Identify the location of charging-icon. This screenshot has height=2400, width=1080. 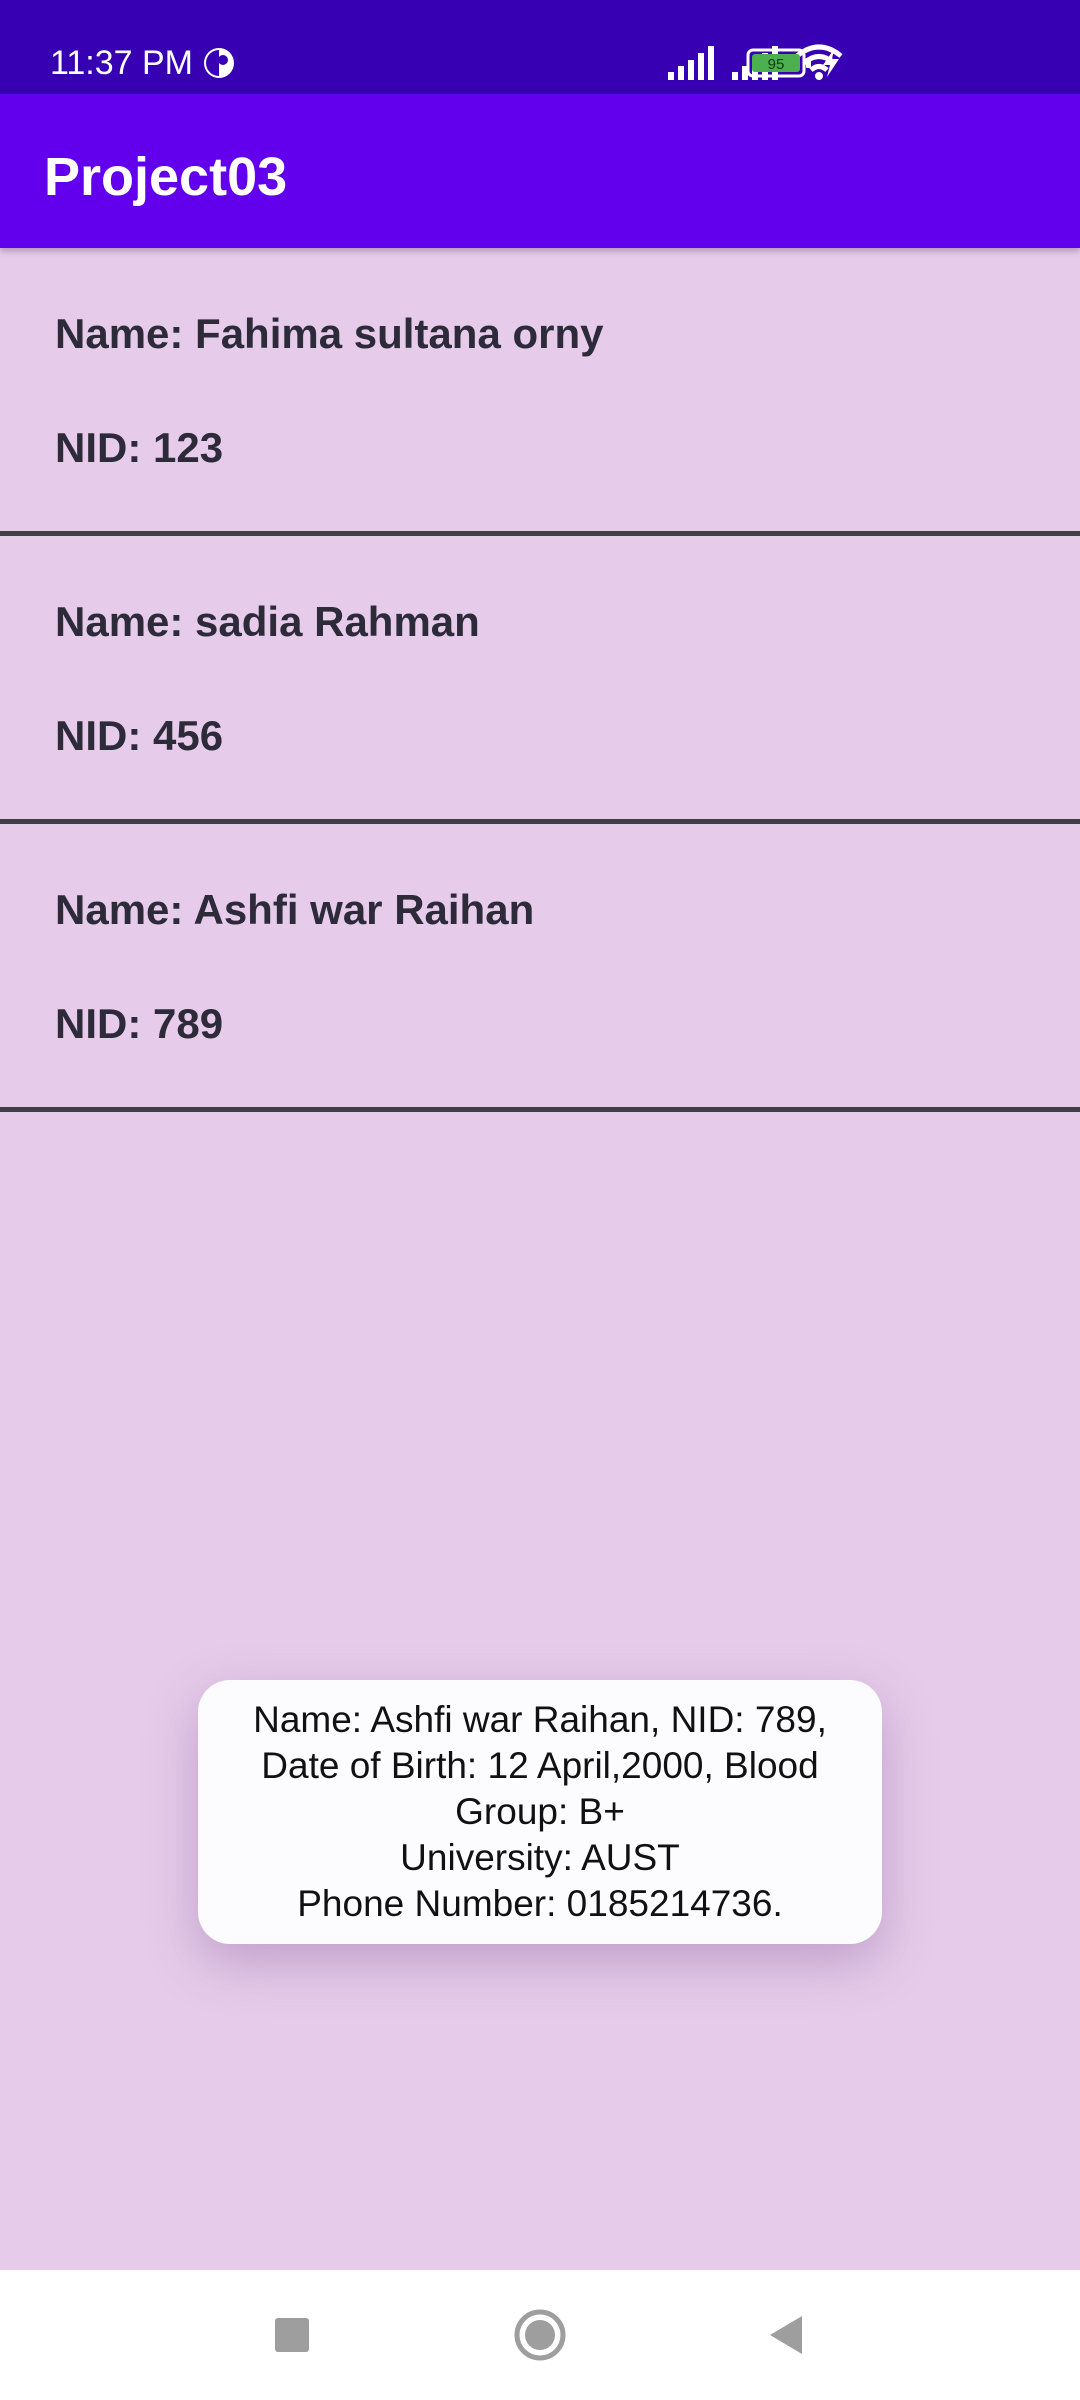
(831, 63).